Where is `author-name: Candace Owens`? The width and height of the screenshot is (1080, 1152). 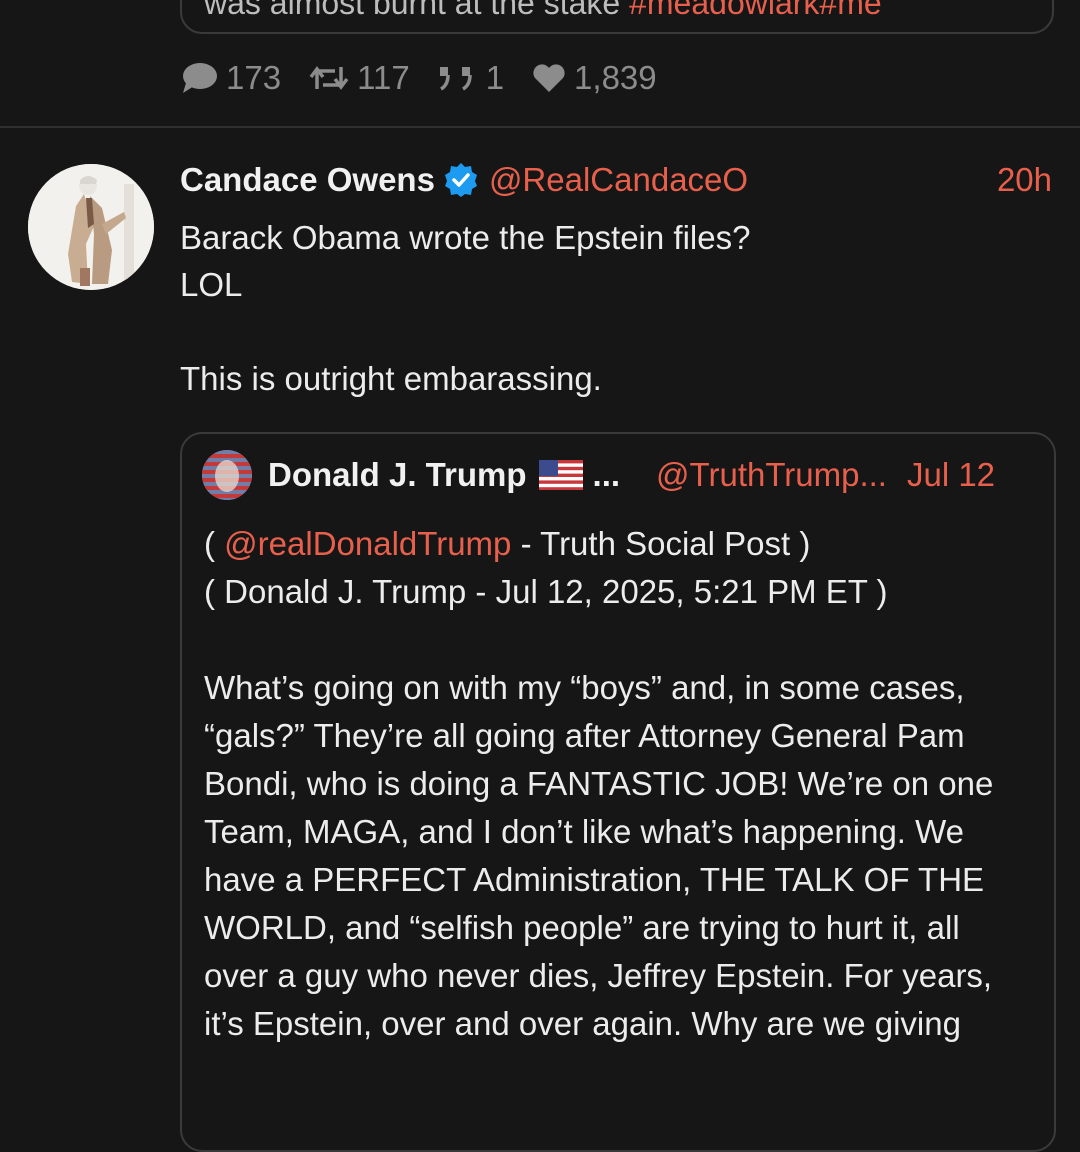
author-name: Candace Owens is located at coordinates (307, 180).